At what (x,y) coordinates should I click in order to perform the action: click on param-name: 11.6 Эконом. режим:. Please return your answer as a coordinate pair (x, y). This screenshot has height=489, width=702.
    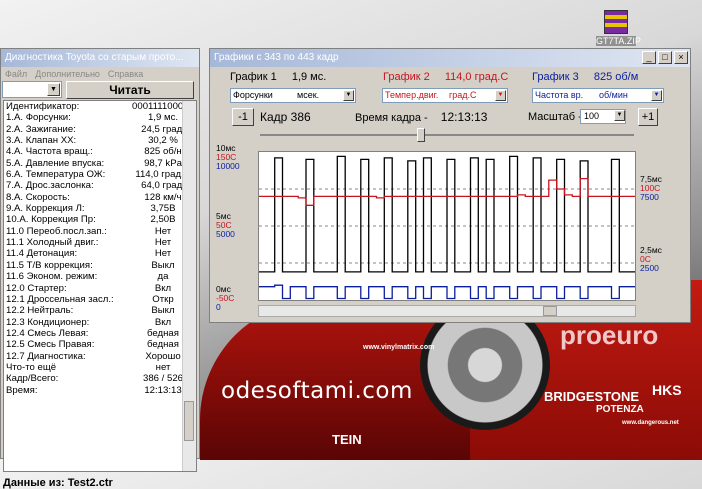
    Looking at the image, I should click on (52, 277).